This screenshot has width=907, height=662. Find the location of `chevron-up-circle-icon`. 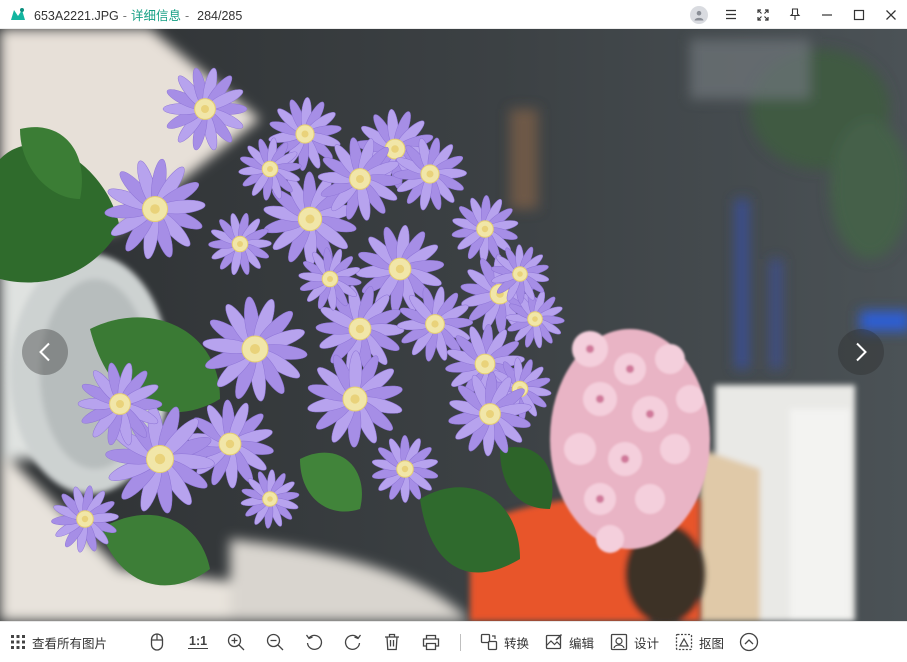

chevron-up-circle-icon is located at coordinates (749, 642).